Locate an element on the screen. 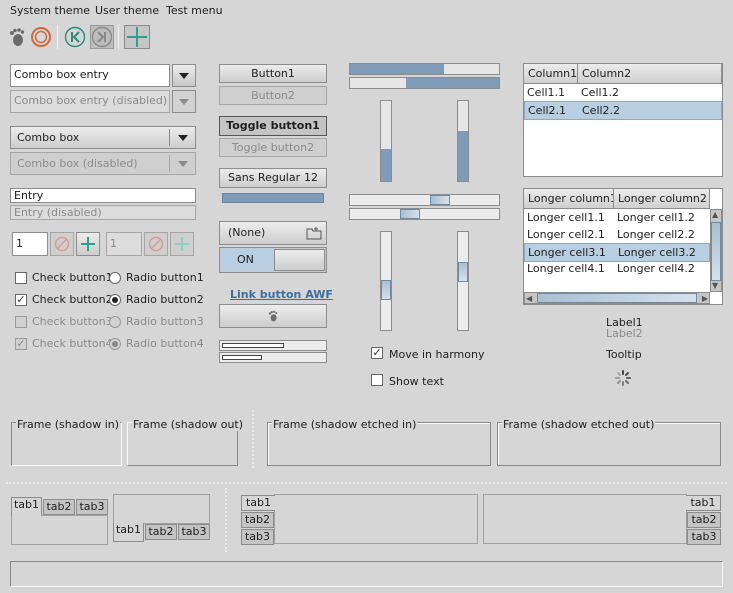 The image size is (733, 593). toggle-button-2: Toggle button2 is located at coordinates (273, 147).